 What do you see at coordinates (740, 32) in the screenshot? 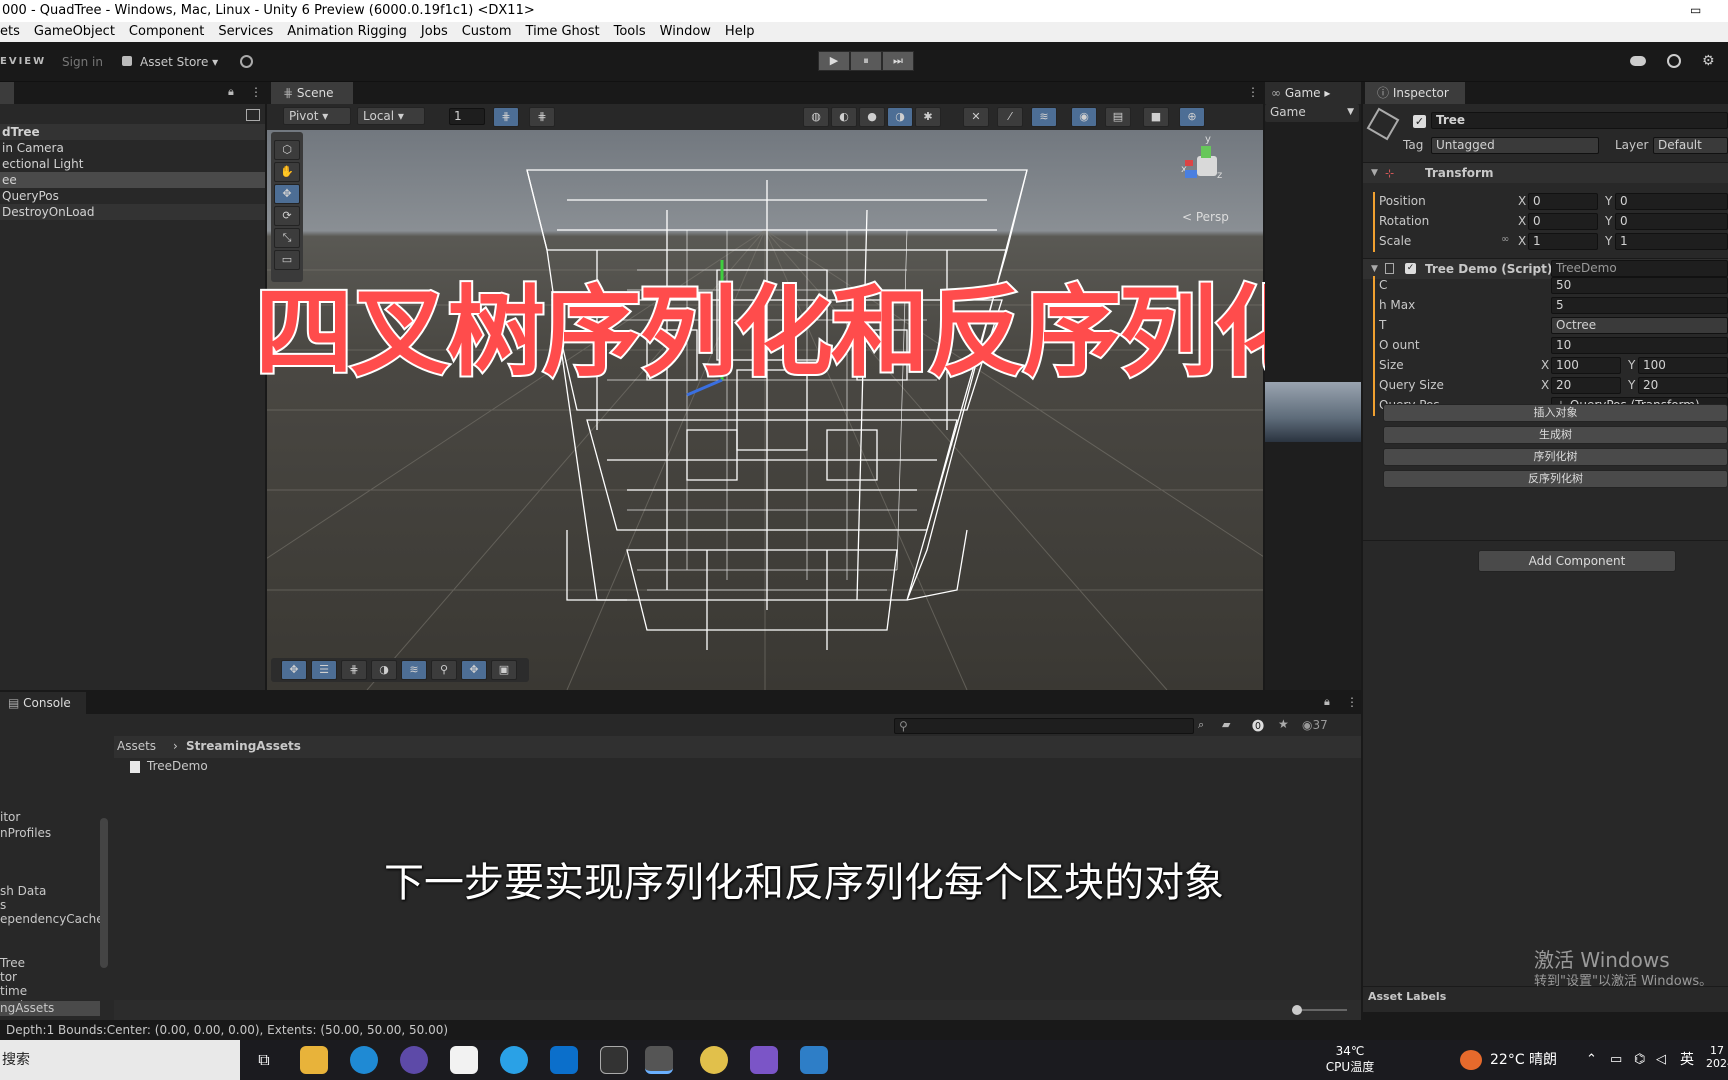
I see `menu-help: Help` at bounding box center [740, 32].